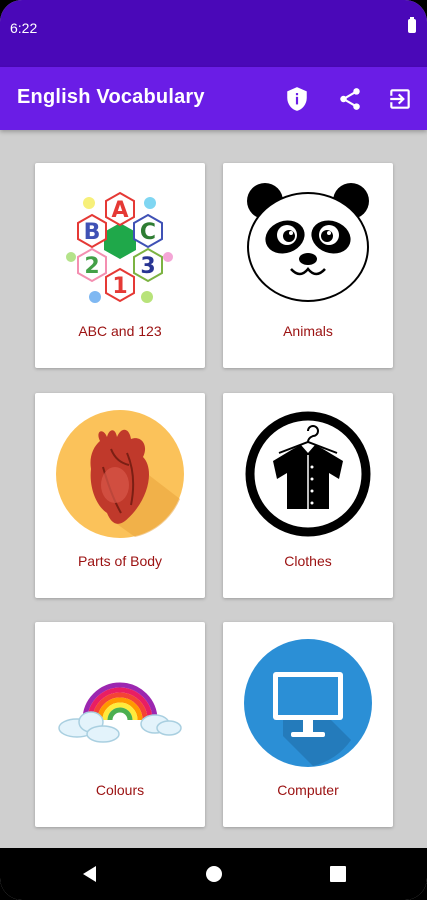 This screenshot has width=427, height=900. What do you see at coordinates (308, 703) in the screenshot?
I see `monitor-icon` at bounding box center [308, 703].